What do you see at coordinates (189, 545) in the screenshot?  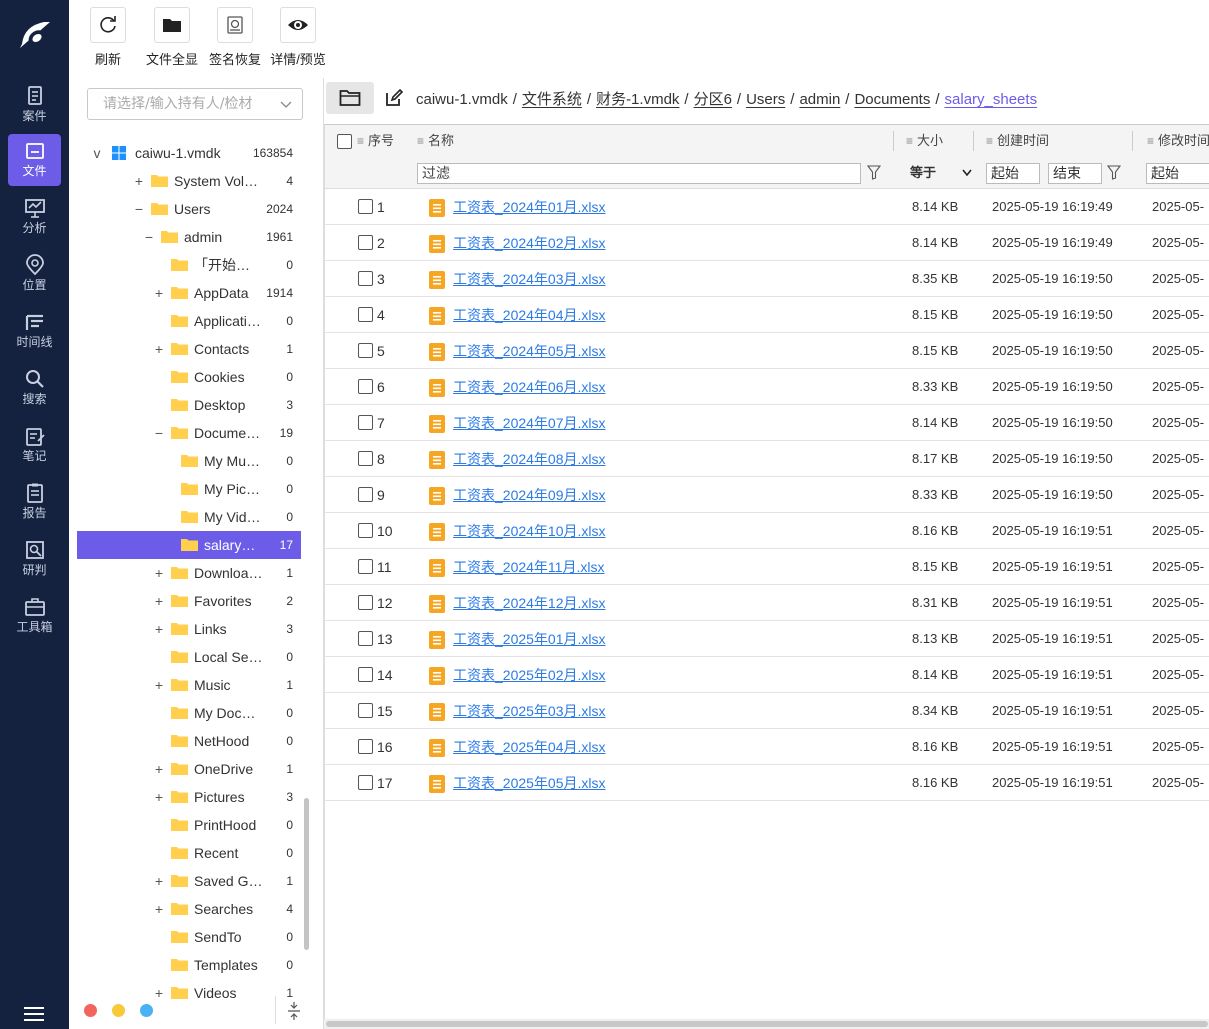 I see `tree-node: salary_she... 17` at bounding box center [189, 545].